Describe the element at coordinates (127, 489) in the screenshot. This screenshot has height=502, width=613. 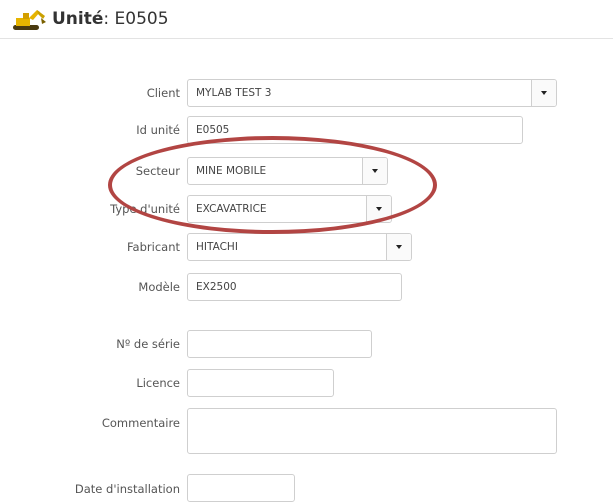
I see `date-installation-label: Date d'installation` at that location.